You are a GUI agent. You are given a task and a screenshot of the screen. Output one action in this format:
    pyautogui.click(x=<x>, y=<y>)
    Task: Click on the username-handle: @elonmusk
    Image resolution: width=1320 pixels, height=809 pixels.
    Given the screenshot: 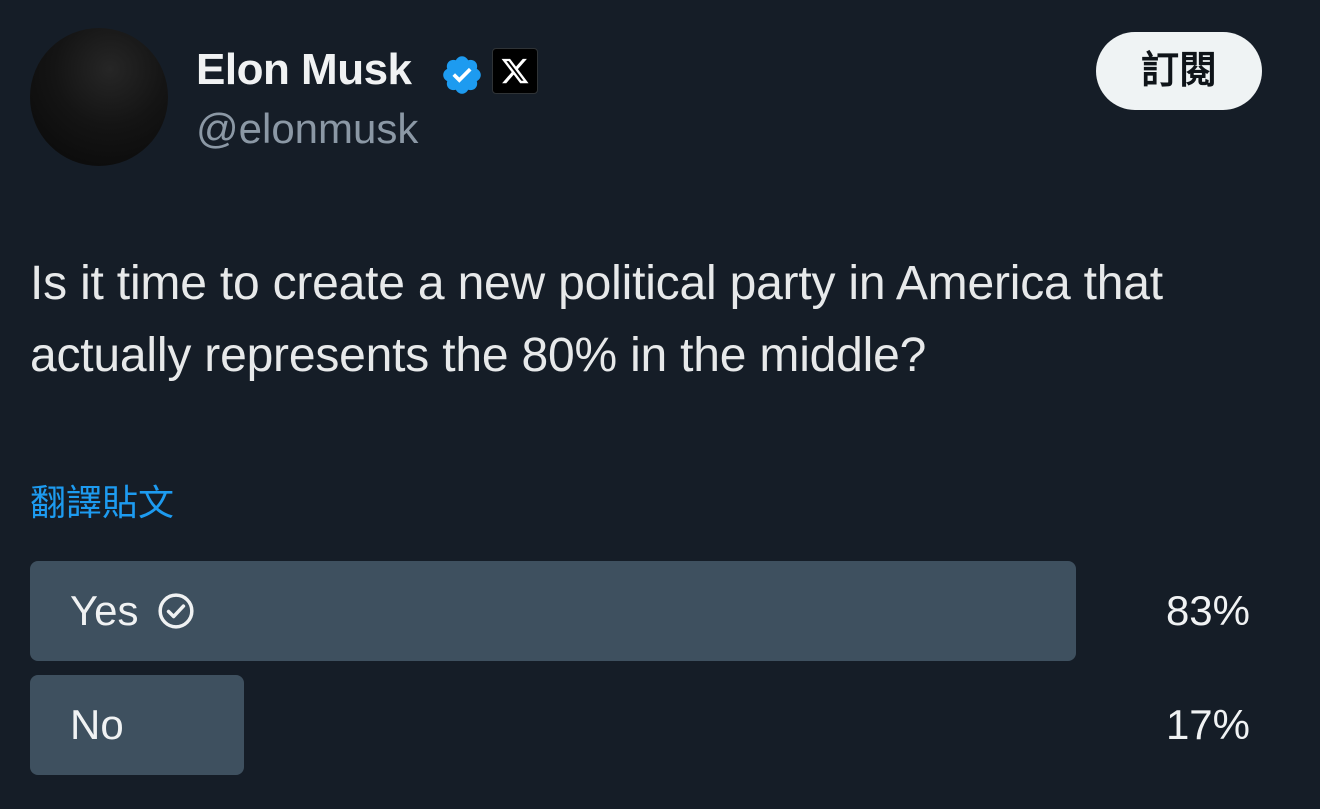 What is the action you would take?
    pyautogui.click(x=307, y=129)
    